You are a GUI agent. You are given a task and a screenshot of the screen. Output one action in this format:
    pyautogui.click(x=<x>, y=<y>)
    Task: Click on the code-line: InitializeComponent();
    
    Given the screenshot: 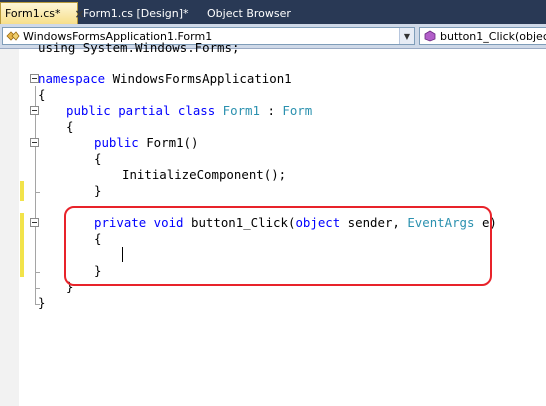 What is the action you would take?
    pyautogui.click(x=204, y=174)
    